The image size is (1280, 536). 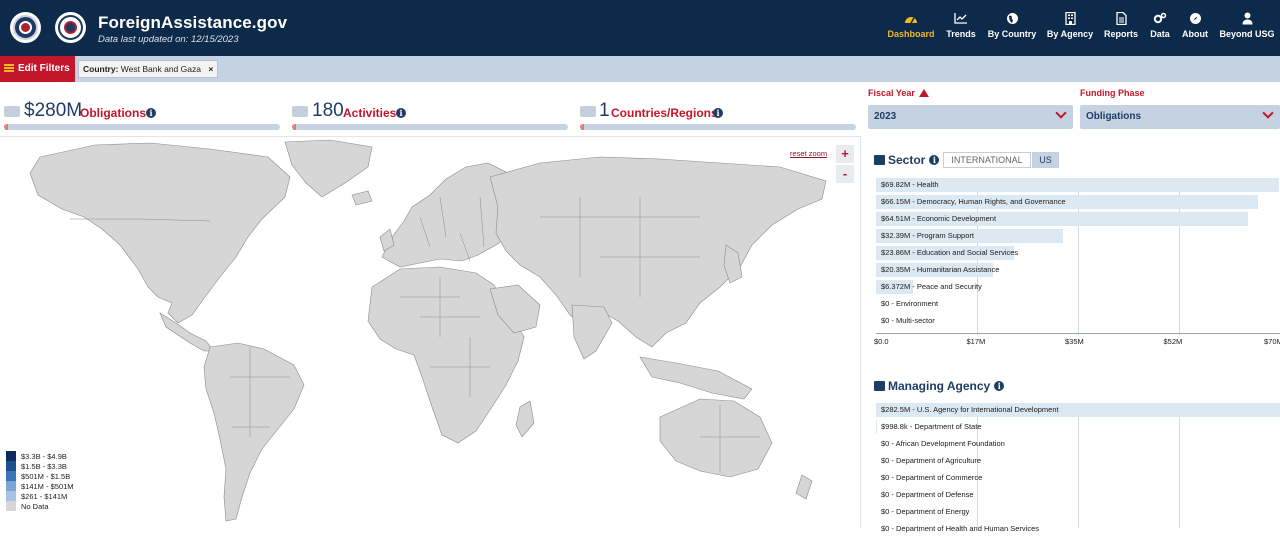 I want to click on filter-menu-icon, so click(x=9, y=68).